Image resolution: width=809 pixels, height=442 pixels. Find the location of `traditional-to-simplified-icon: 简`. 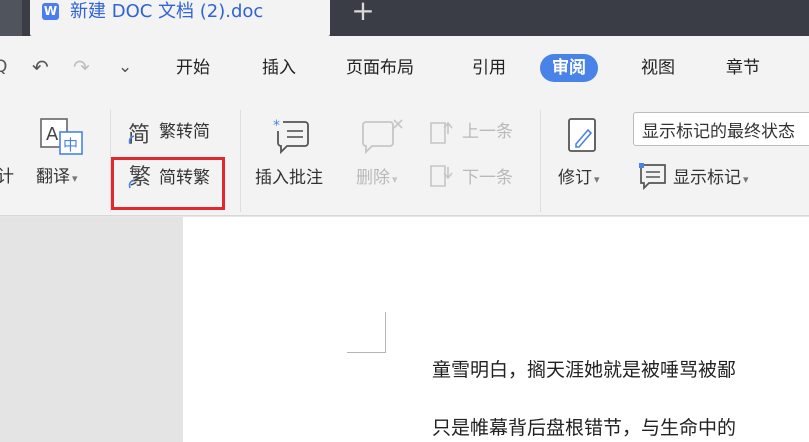

traditional-to-simplified-icon: 简 is located at coordinates (141, 133).